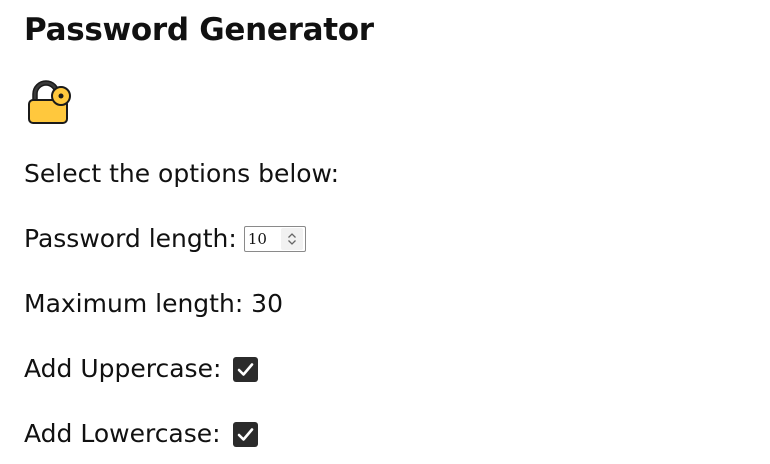 The width and height of the screenshot is (770, 464). What do you see at coordinates (153, 303) in the screenshot?
I see `maximum-length-text: Maximum length: 30` at bounding box center [153, 303].